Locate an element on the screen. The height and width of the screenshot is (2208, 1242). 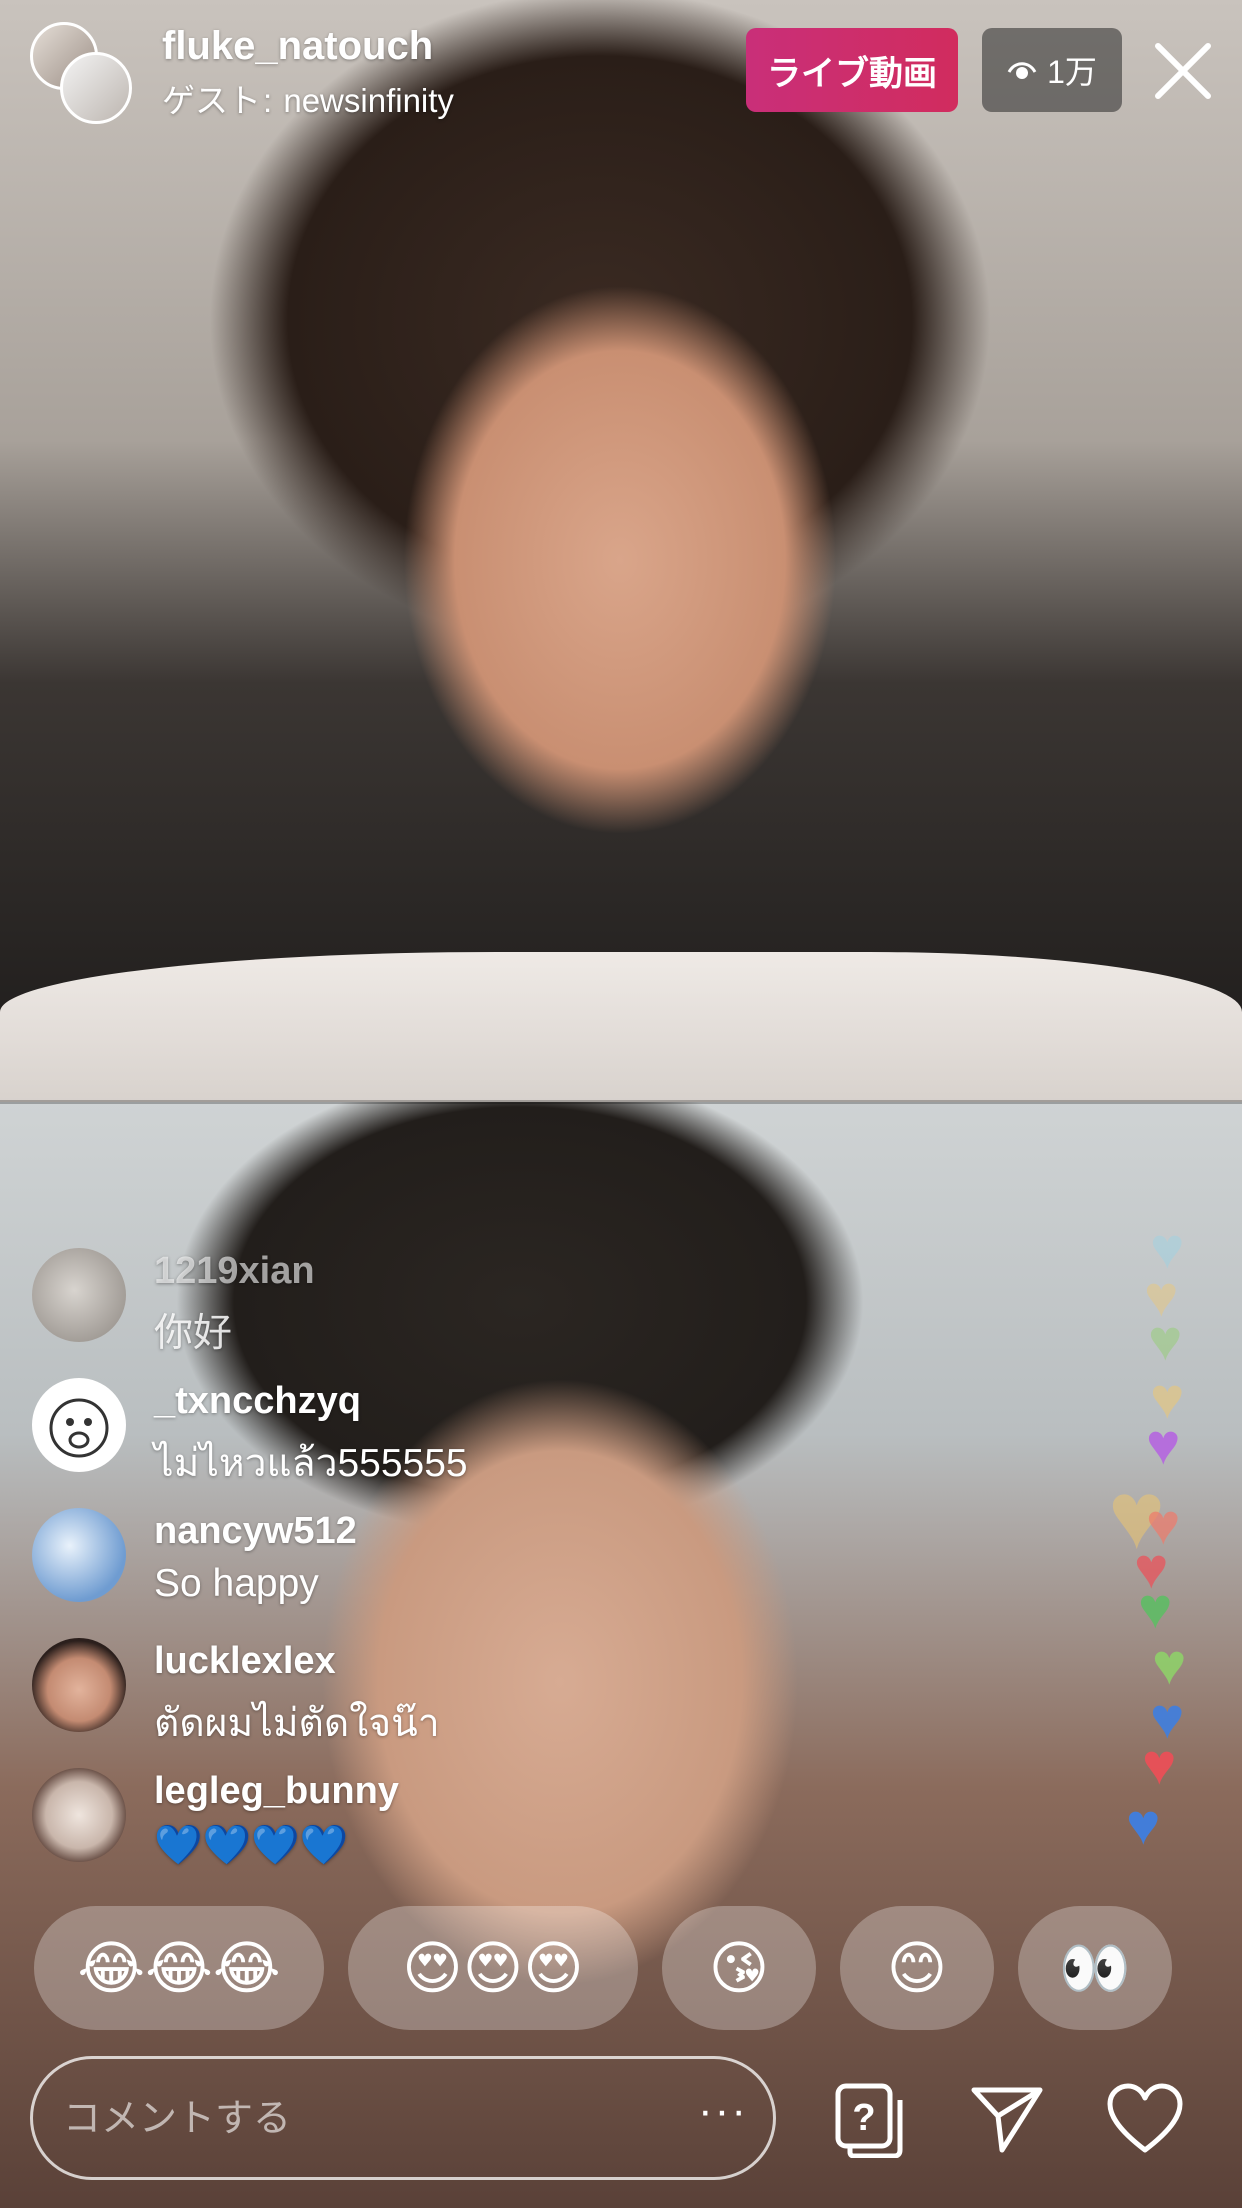
reaction-kiss: 😘 is located at coordinates (739, 1968).